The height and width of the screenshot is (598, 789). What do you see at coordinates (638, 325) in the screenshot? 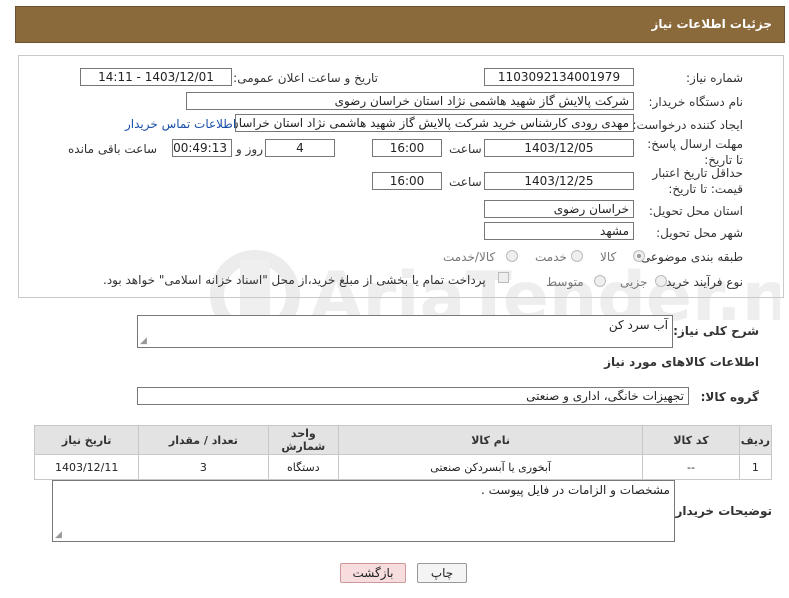
I see `description-text: آب سرد کن` at bounding box center [638, 325].